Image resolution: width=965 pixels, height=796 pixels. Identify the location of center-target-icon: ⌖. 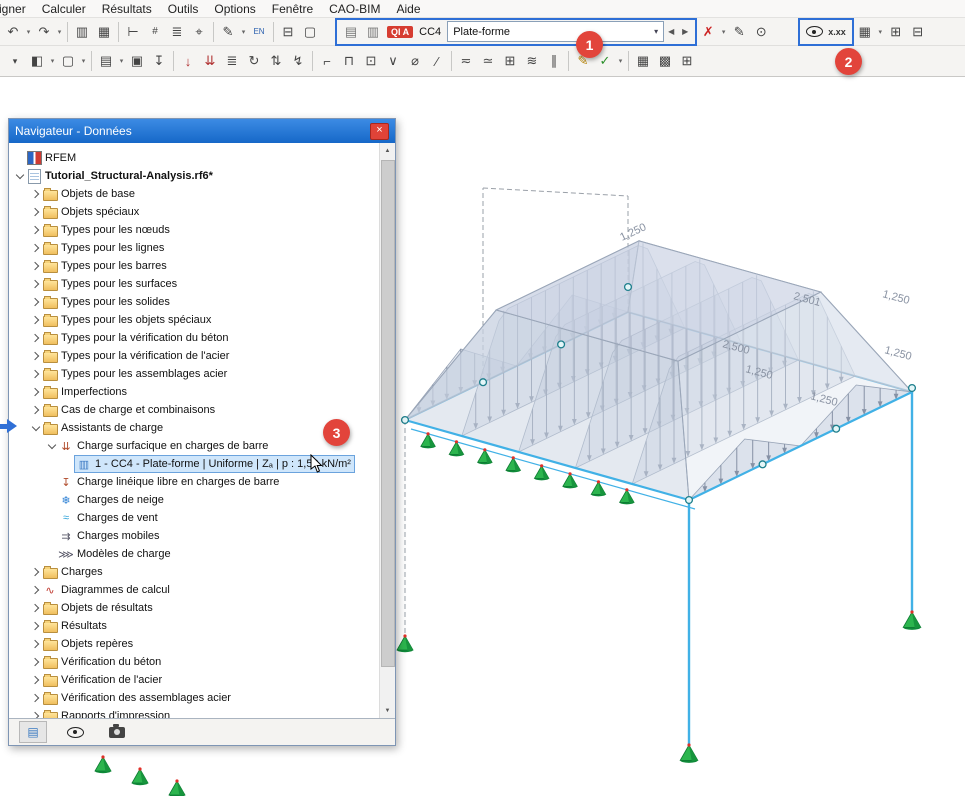
(199, 32).